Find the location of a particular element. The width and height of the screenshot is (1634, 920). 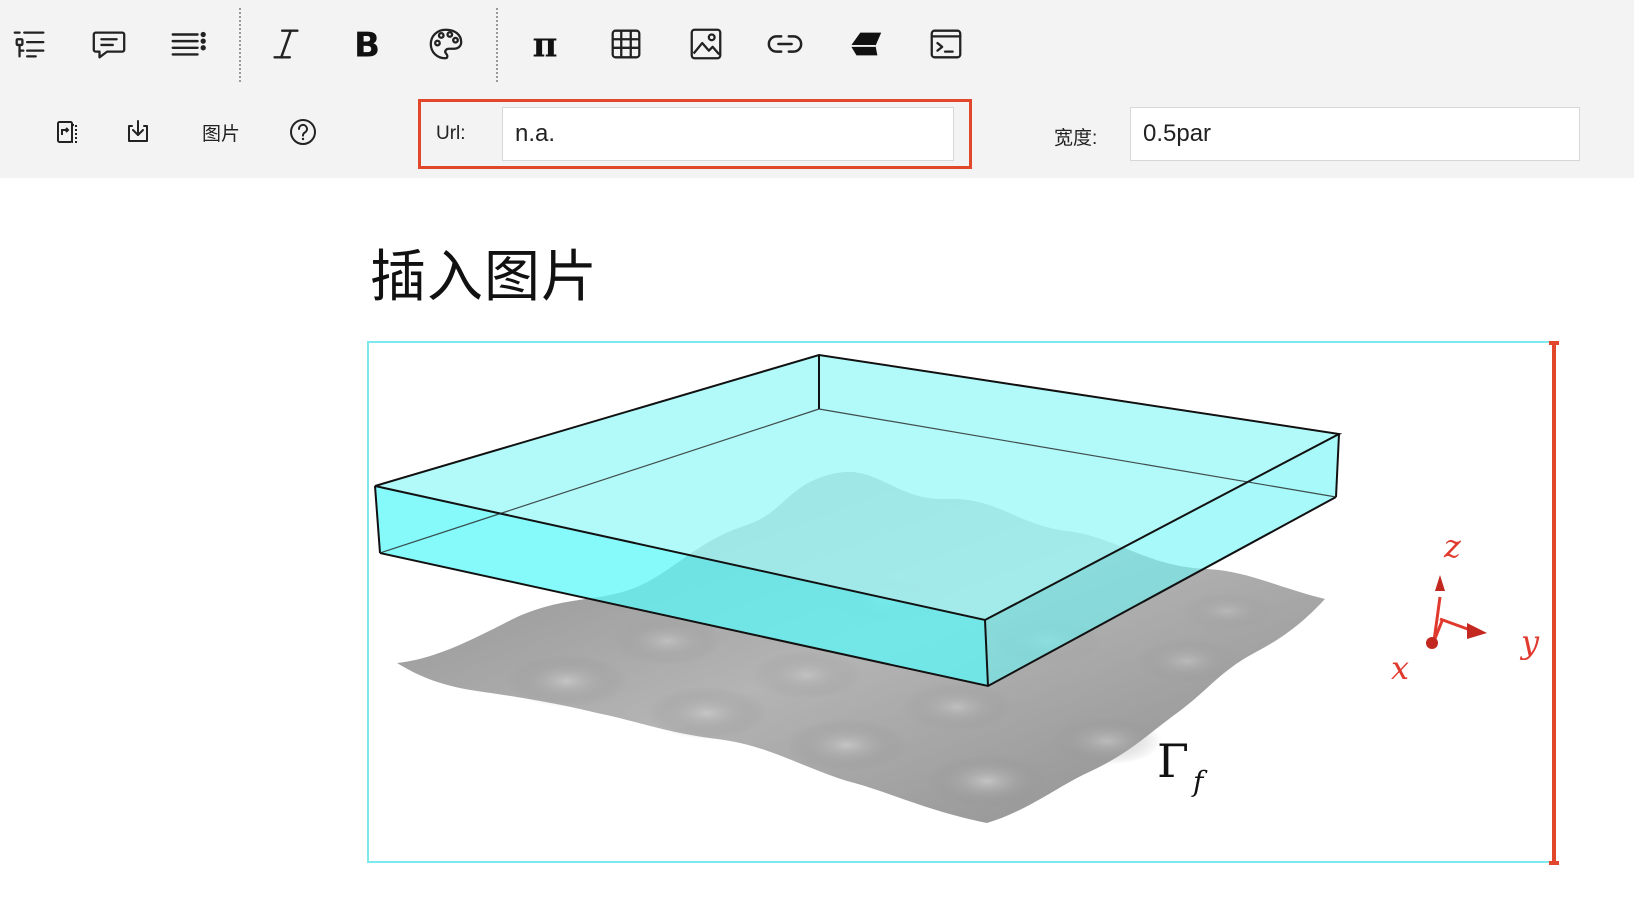

axis-z-label: z is located at coordinates (1452, 546).